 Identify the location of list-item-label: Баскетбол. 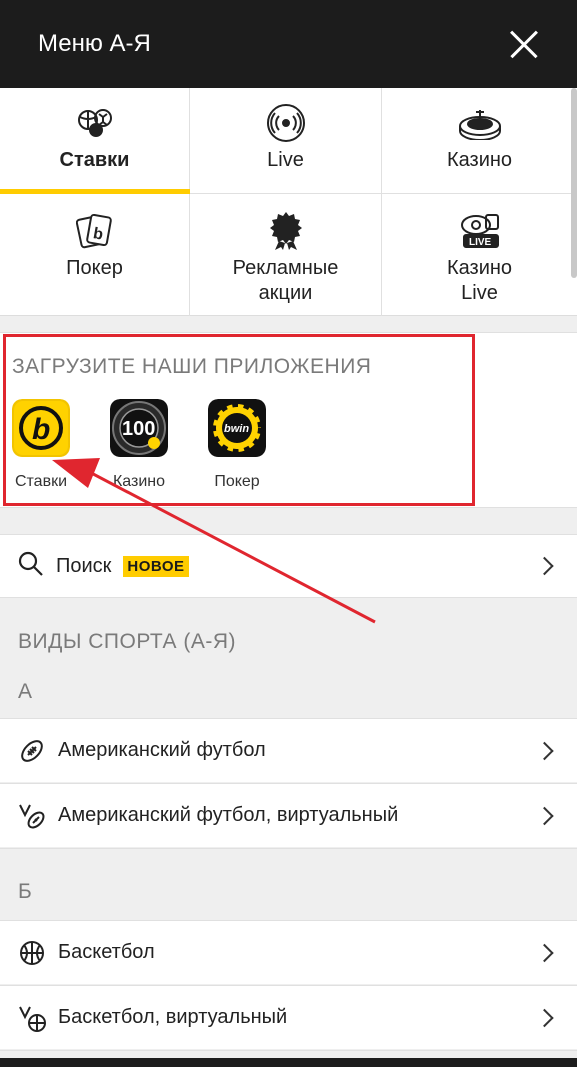
(106, 952).